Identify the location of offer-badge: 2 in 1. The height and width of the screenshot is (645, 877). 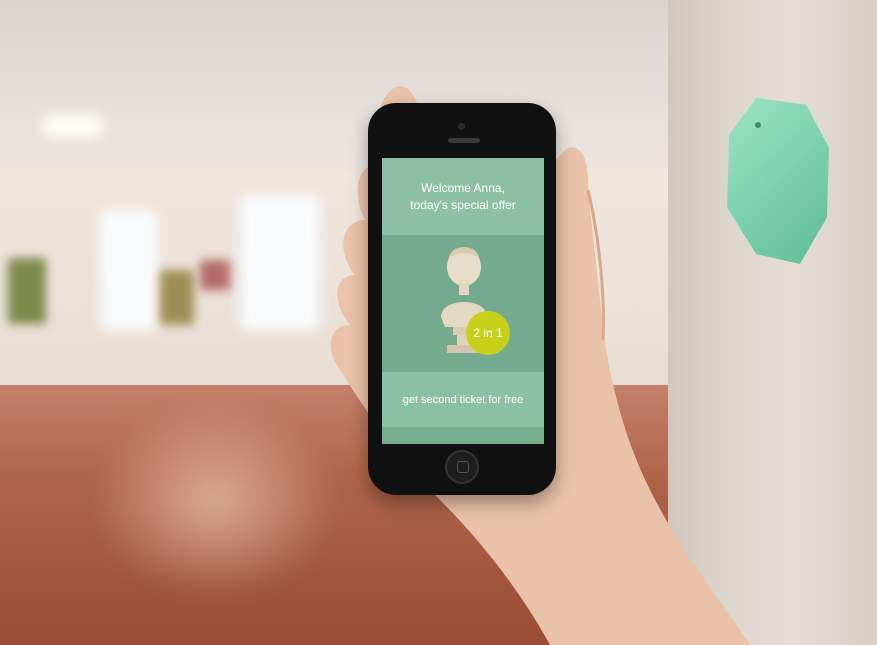
(488, 333).